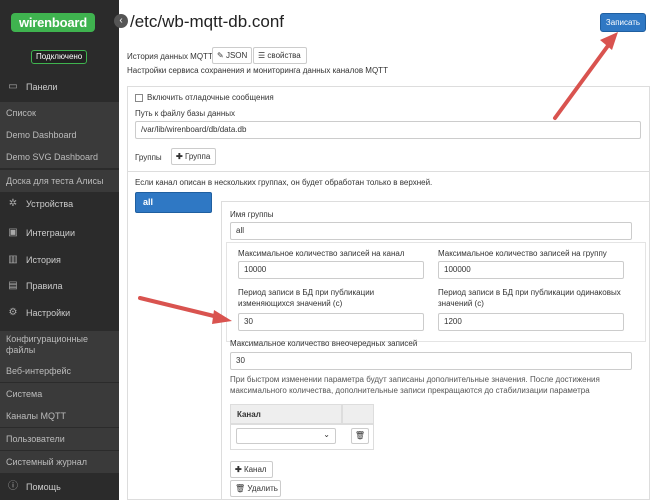 This screenshot has width=650, height=500. What do you see at coordinates (121, 21) in the screenshot?
I see `collapse-sidebar-icon: ‹` at bounding box center [121, 21].